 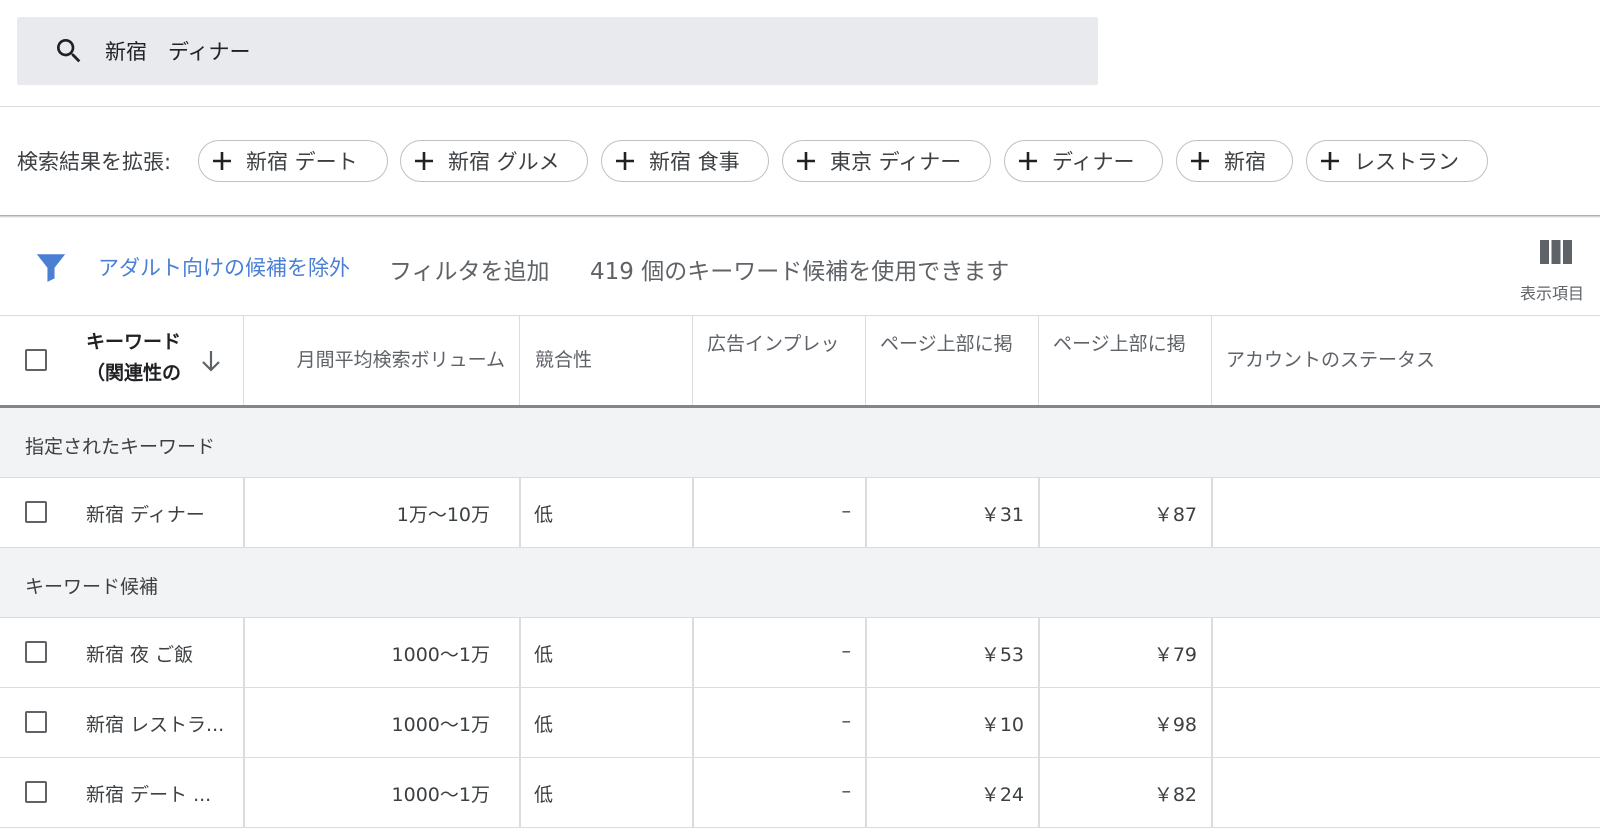 I want to click on chip-shinjuku-meal: 新宿 食事, so click(x=685, y=161).